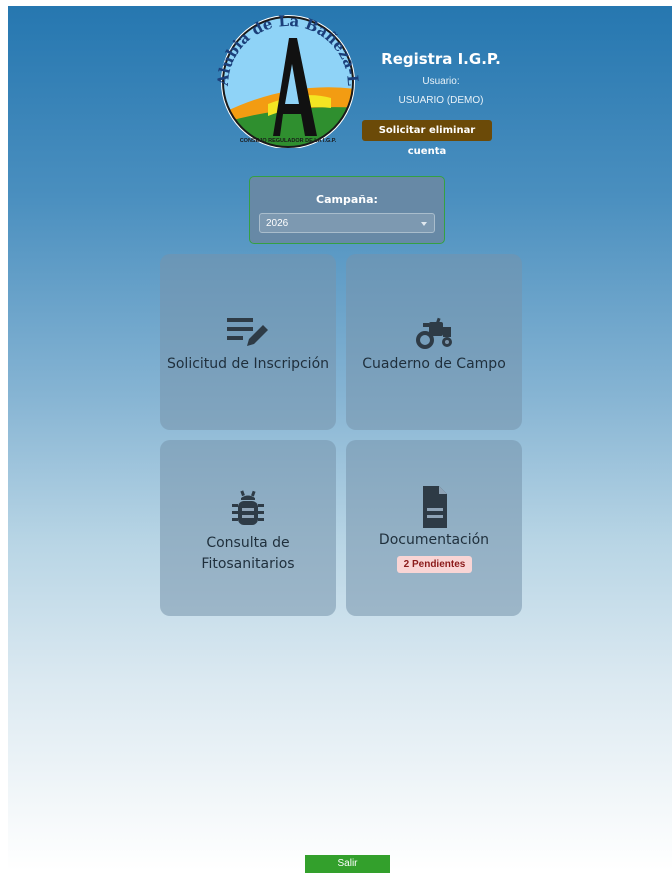  Describe the element at coordinates (424, 224) in the screenshot. I see `chevron-down-icon` at that location.